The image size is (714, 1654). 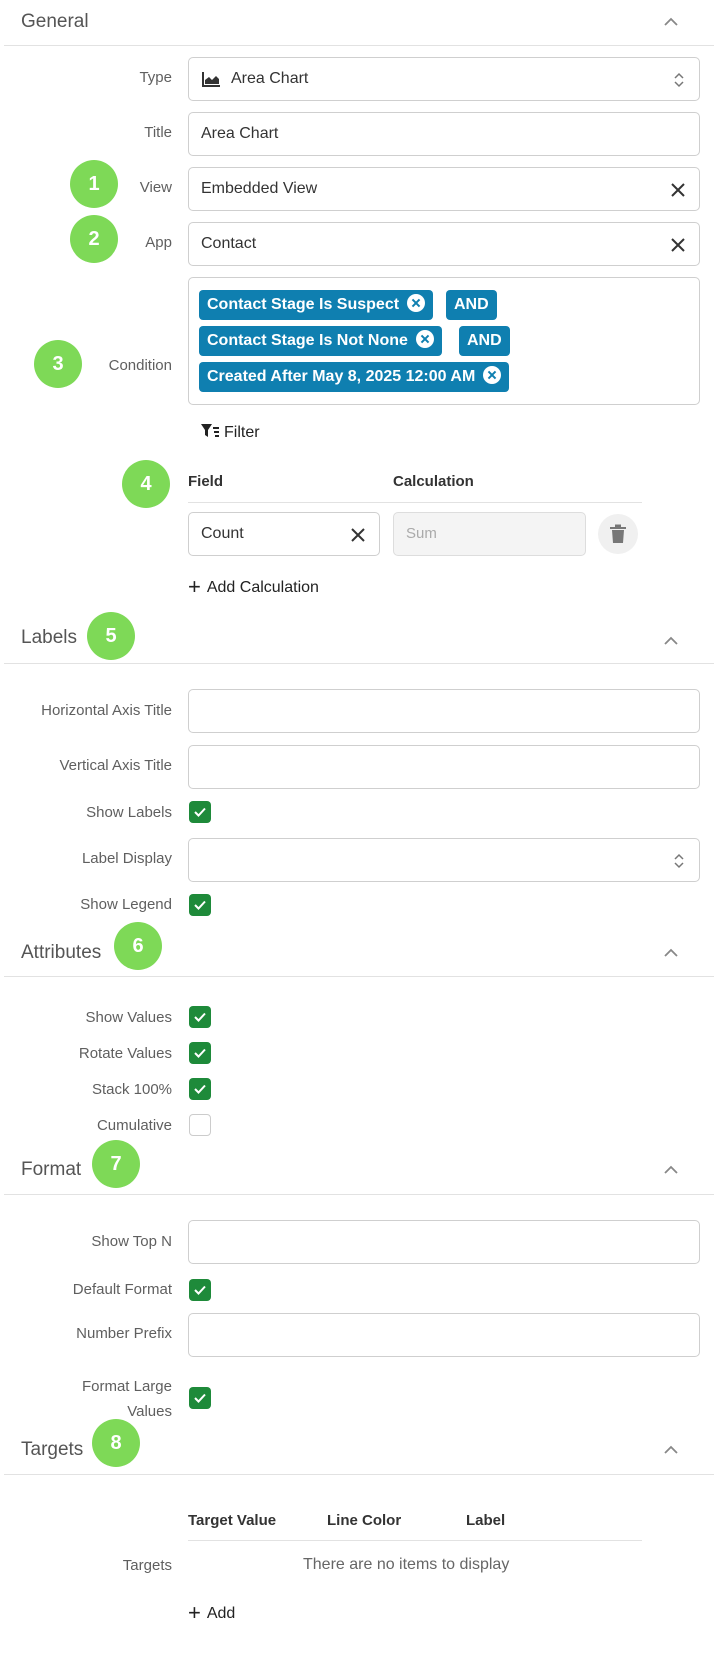 I want to click on app-label: App, so click(x=158, y=242).